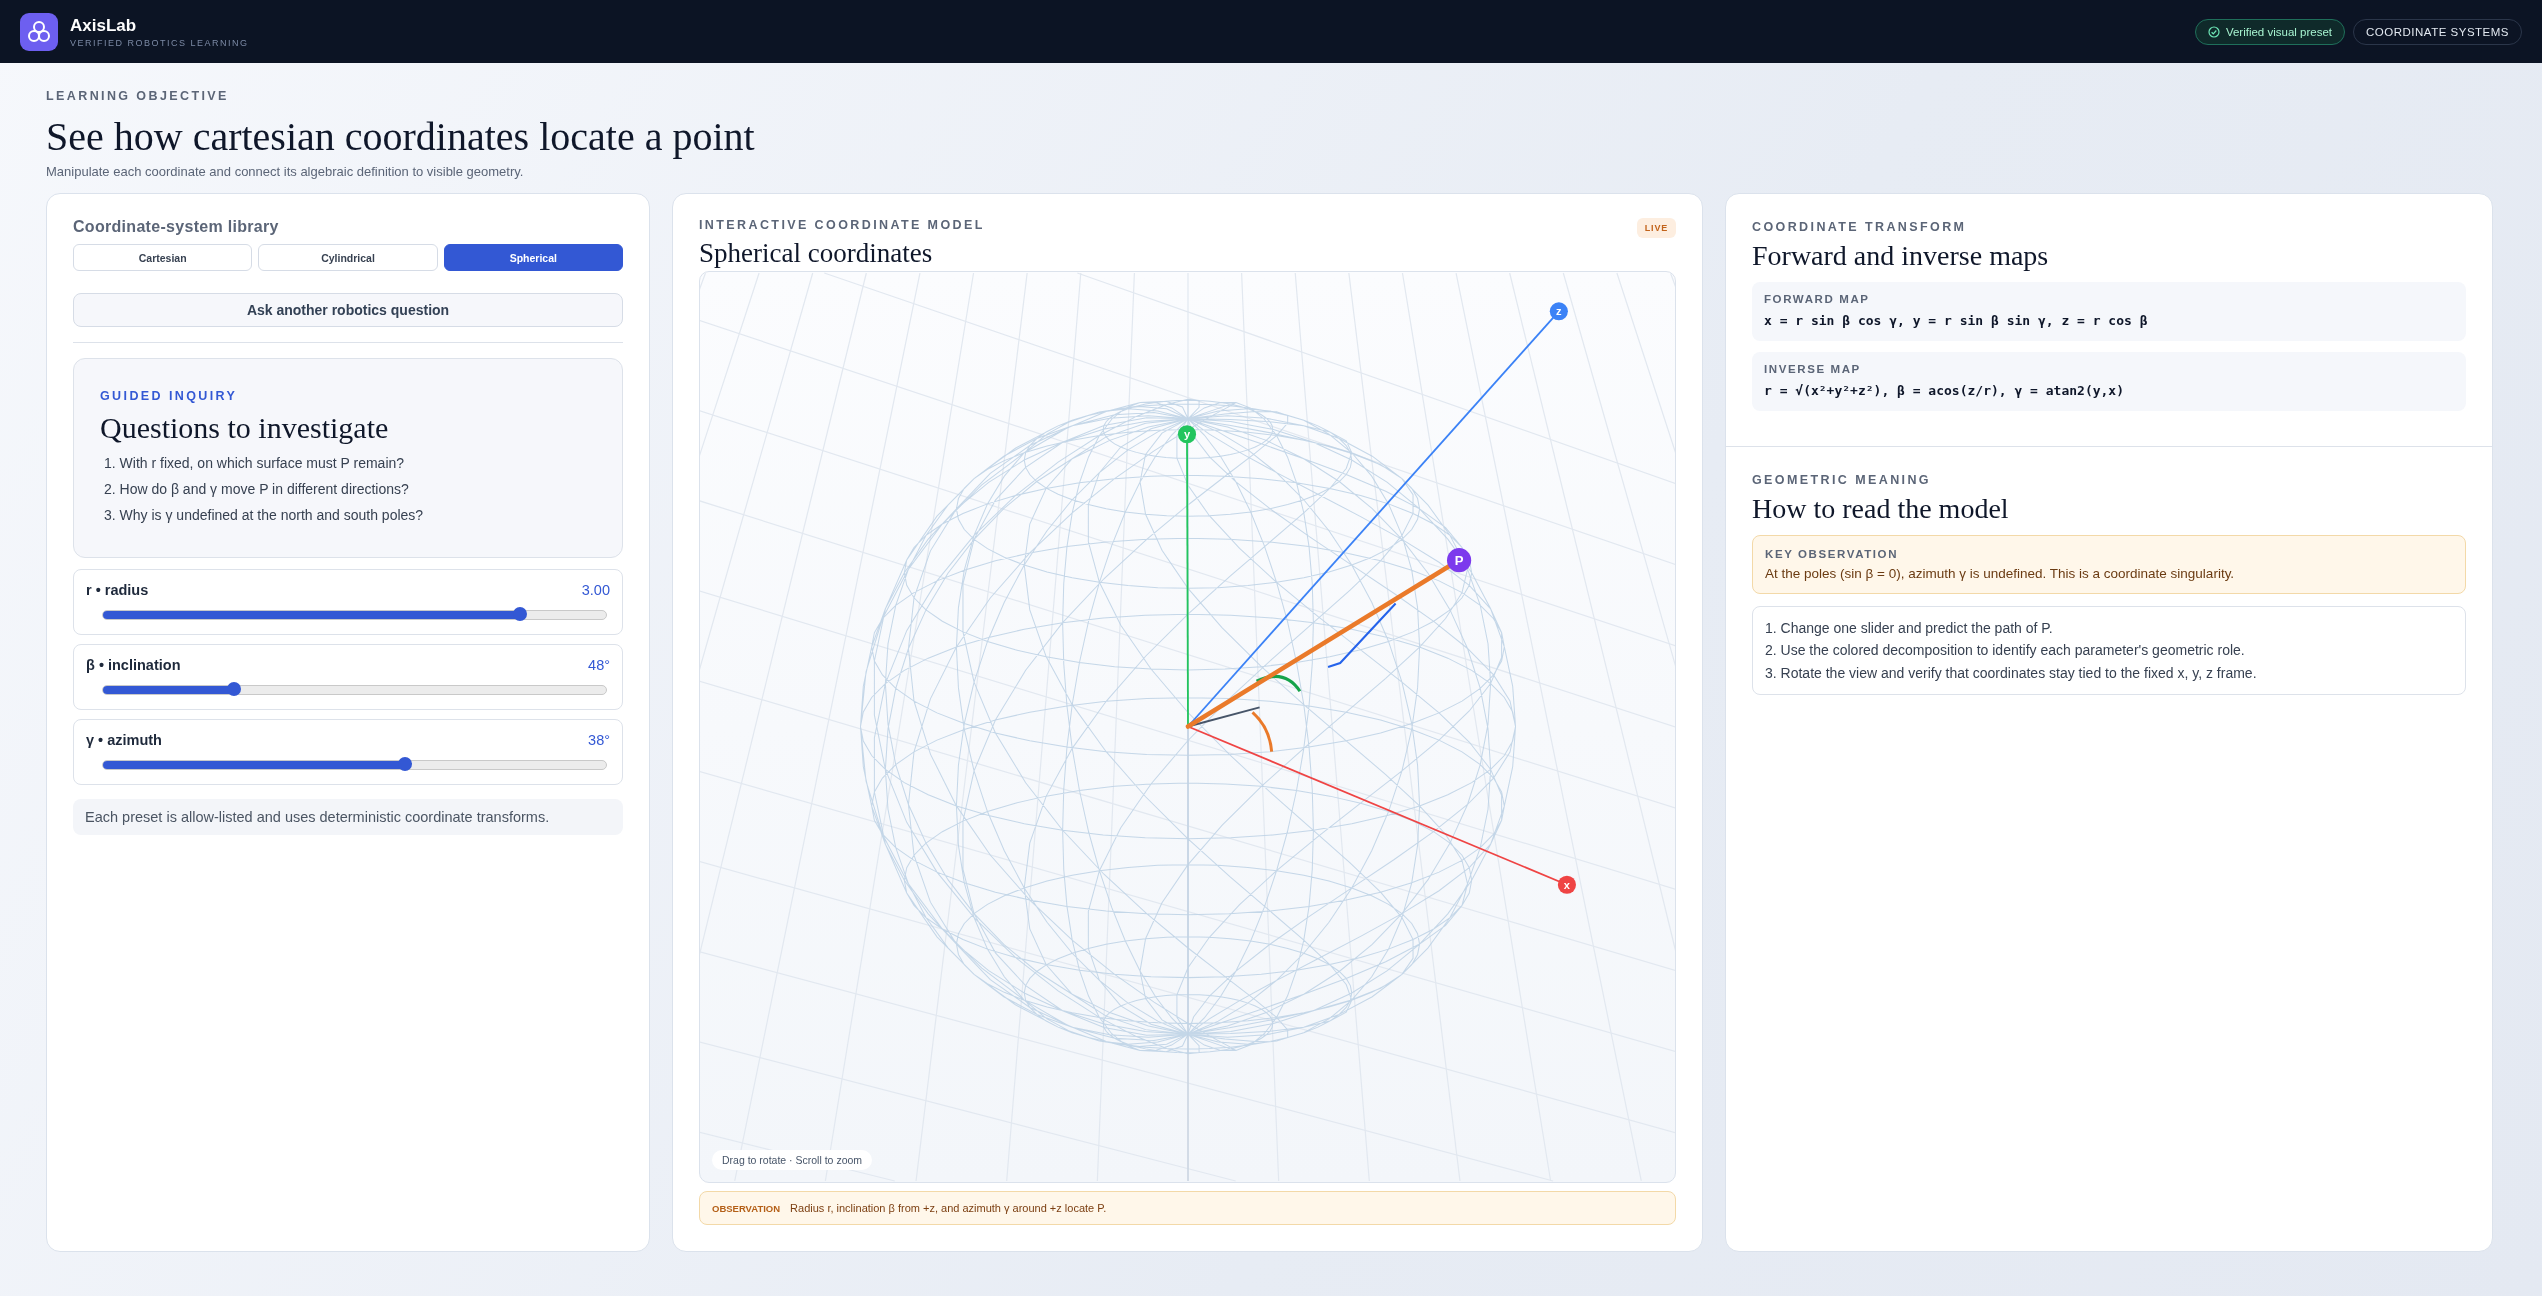 The height and width of the screenshot is (1296, 2542). What do you see at coordinates (816, 253) in the screenshot?
I see `model-title: Spherical coordinates` at bounding box center [816, 253].